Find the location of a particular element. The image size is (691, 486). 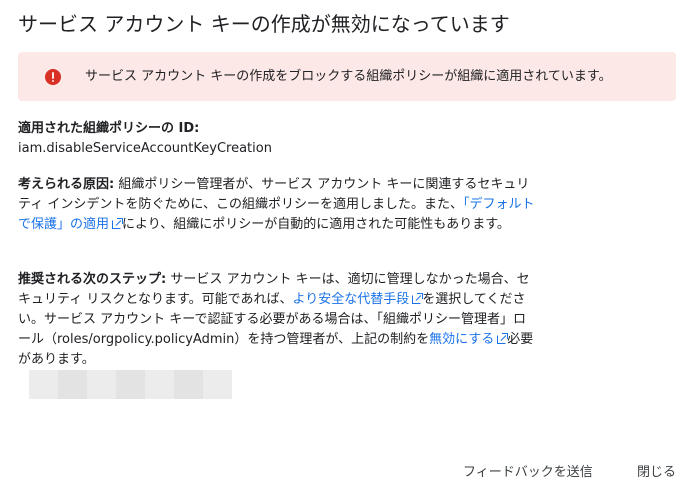

cause-text-2: により、組織にポリシーが自動的に適用された可能性もあります。 is located at coordinates (316, 224).